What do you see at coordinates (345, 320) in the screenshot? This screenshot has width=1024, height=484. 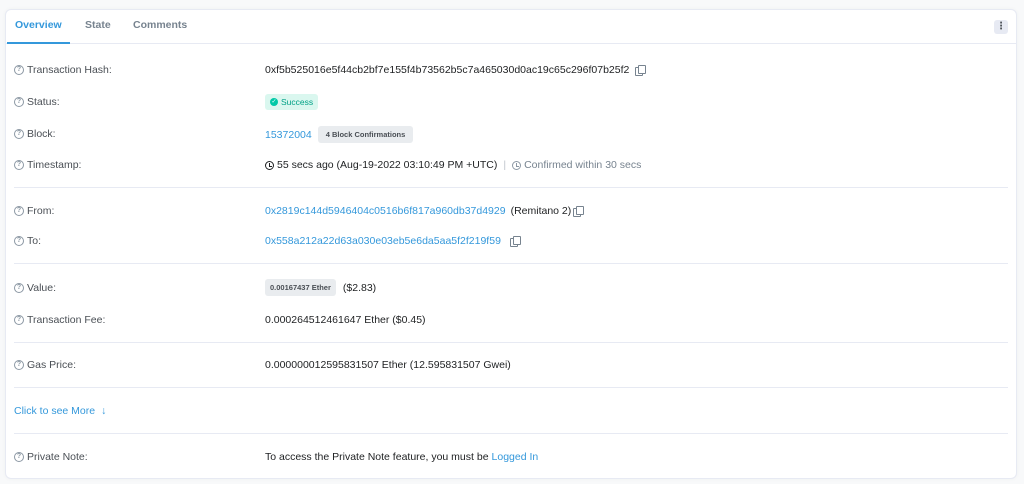 I see `transaction-fee-value: 0.000264512461647 Ether ($0.45)` at bounding box center [345, 320].